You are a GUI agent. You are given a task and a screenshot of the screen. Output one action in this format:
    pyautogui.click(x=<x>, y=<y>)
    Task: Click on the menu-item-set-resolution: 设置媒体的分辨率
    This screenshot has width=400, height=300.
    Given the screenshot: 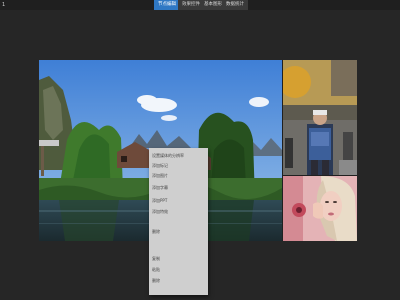 What is the action you would take?
    pyautogui.click(x=179, y=155)
    